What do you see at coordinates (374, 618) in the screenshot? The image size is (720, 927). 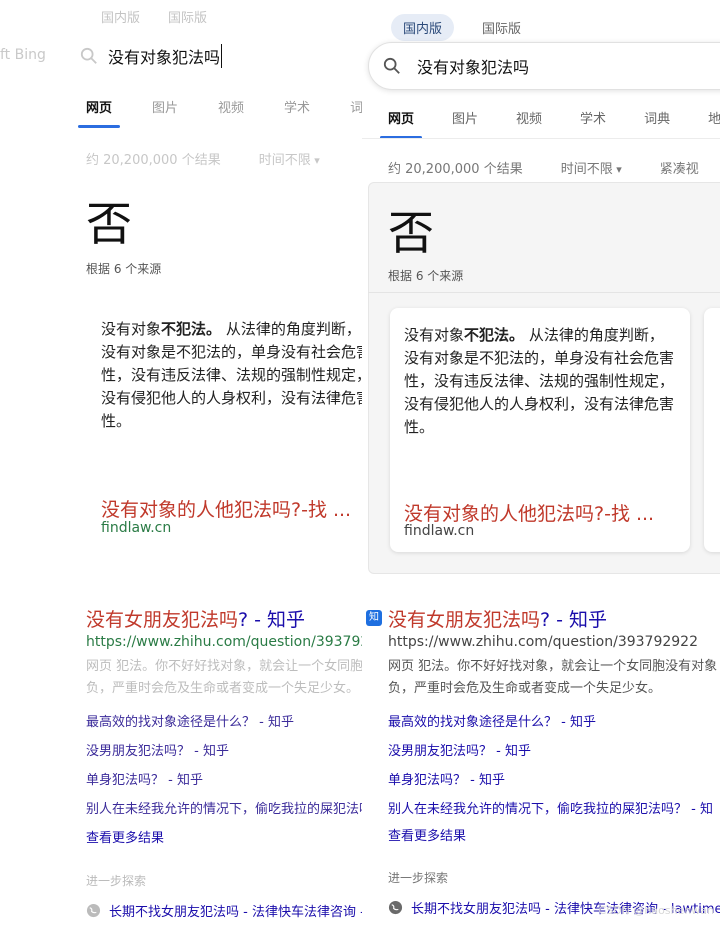 I see `zhihu-icon: 知` at bounding box center [374, 618].